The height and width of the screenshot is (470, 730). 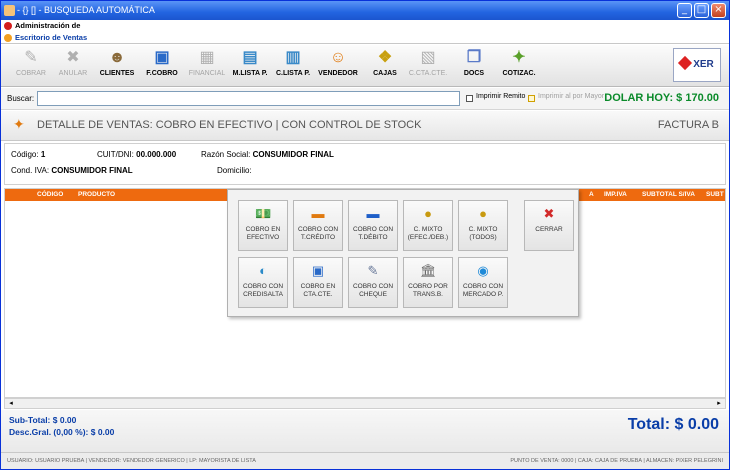 What do you see at coordinates (483, 229) in the screenshot?
I see `popup-label-line1: C. MIXTO` at bounding box center [483, 229].